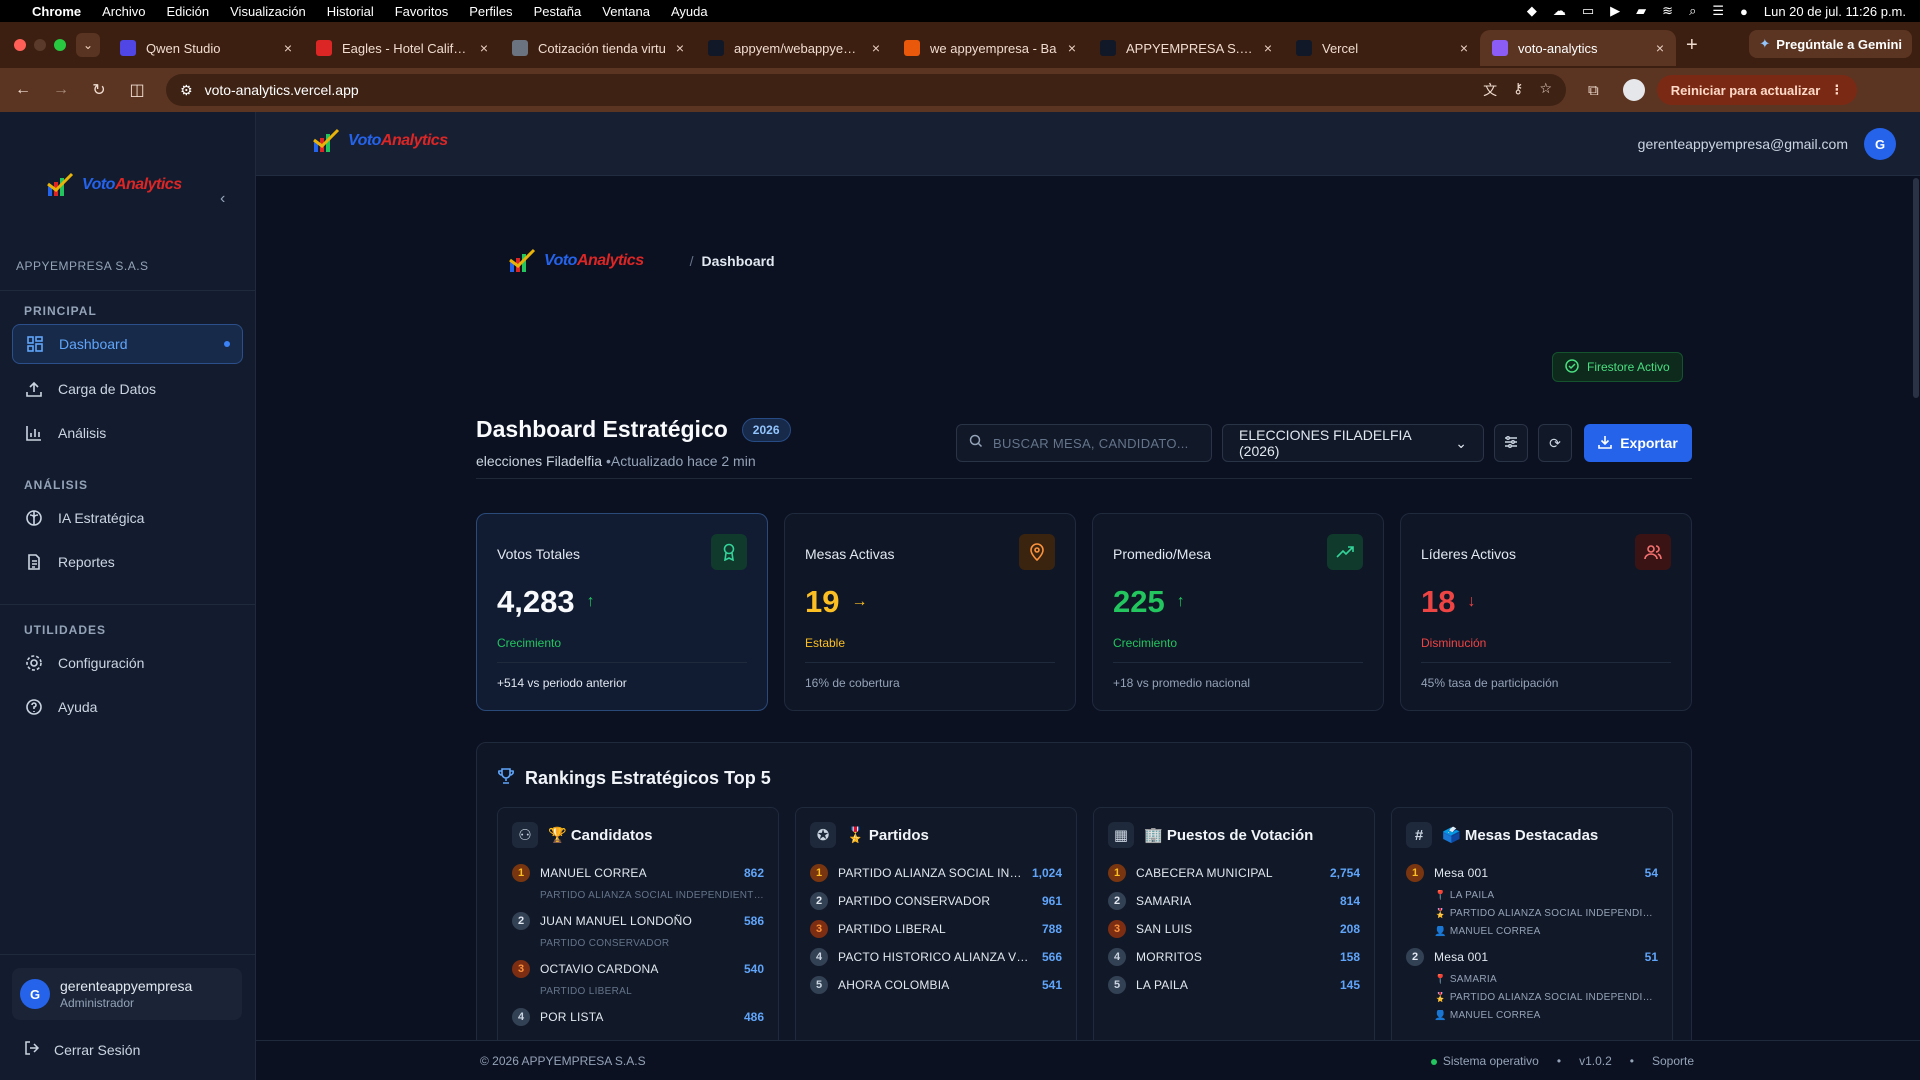 Image resolution: width=1920 pixels, height=1080 pixels. I want to click on translate-icon: 文, so click(1490, 90).